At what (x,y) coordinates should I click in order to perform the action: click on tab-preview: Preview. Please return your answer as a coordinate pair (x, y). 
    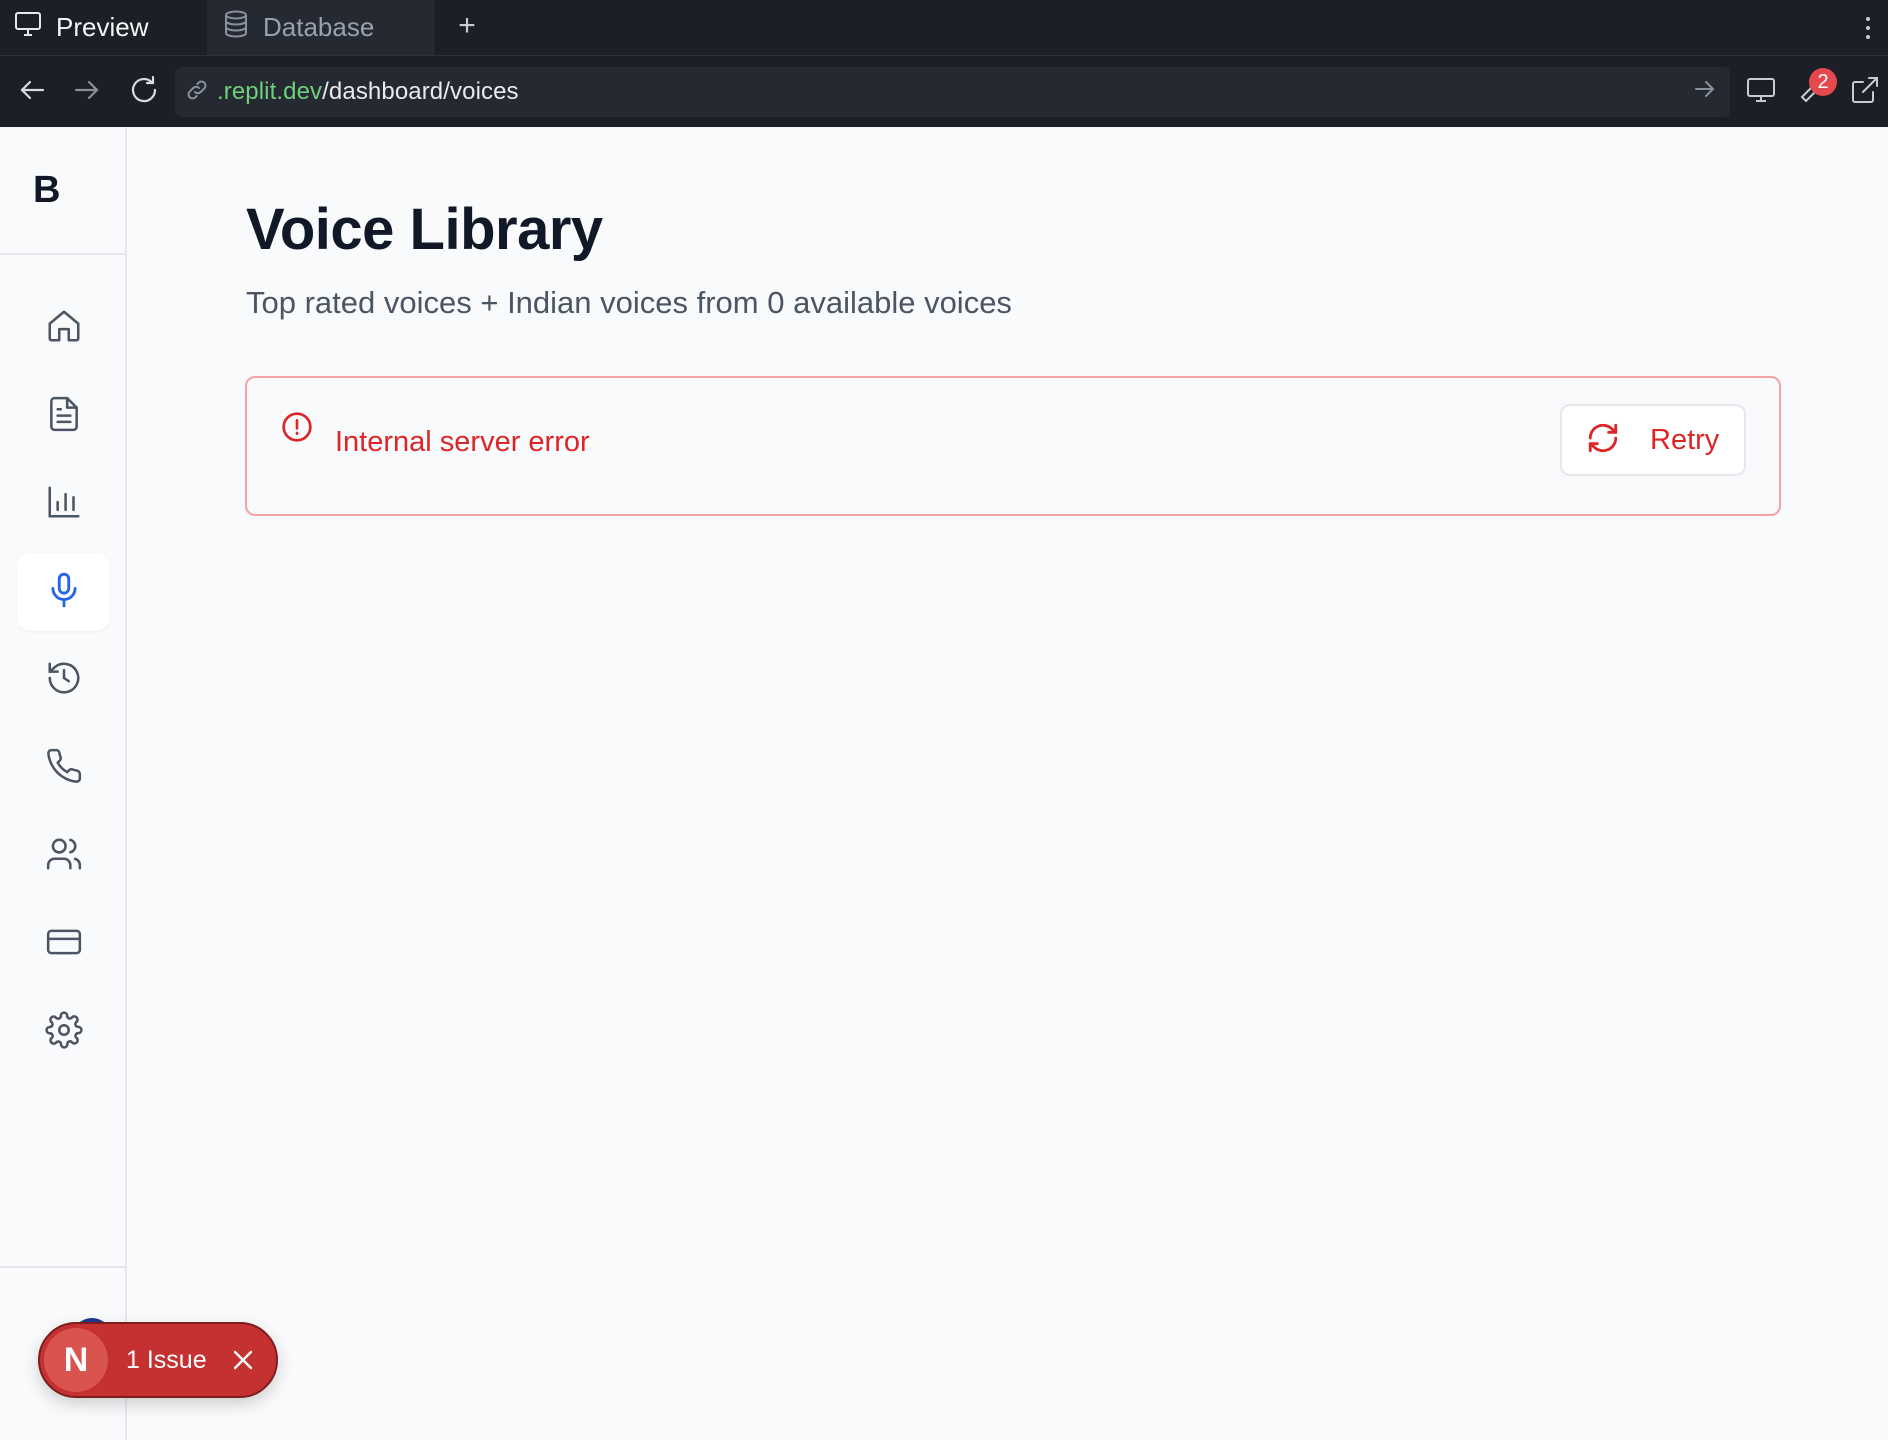
    Looking at the image, I should click on (103, 27).